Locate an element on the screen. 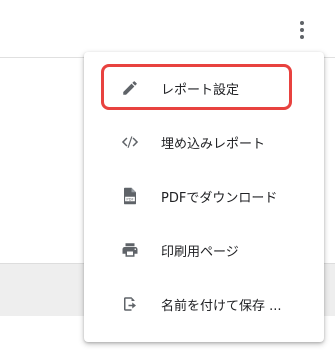 This screenshot has height=356, width=335. pencil-icon is located at coordinates (130, 88).